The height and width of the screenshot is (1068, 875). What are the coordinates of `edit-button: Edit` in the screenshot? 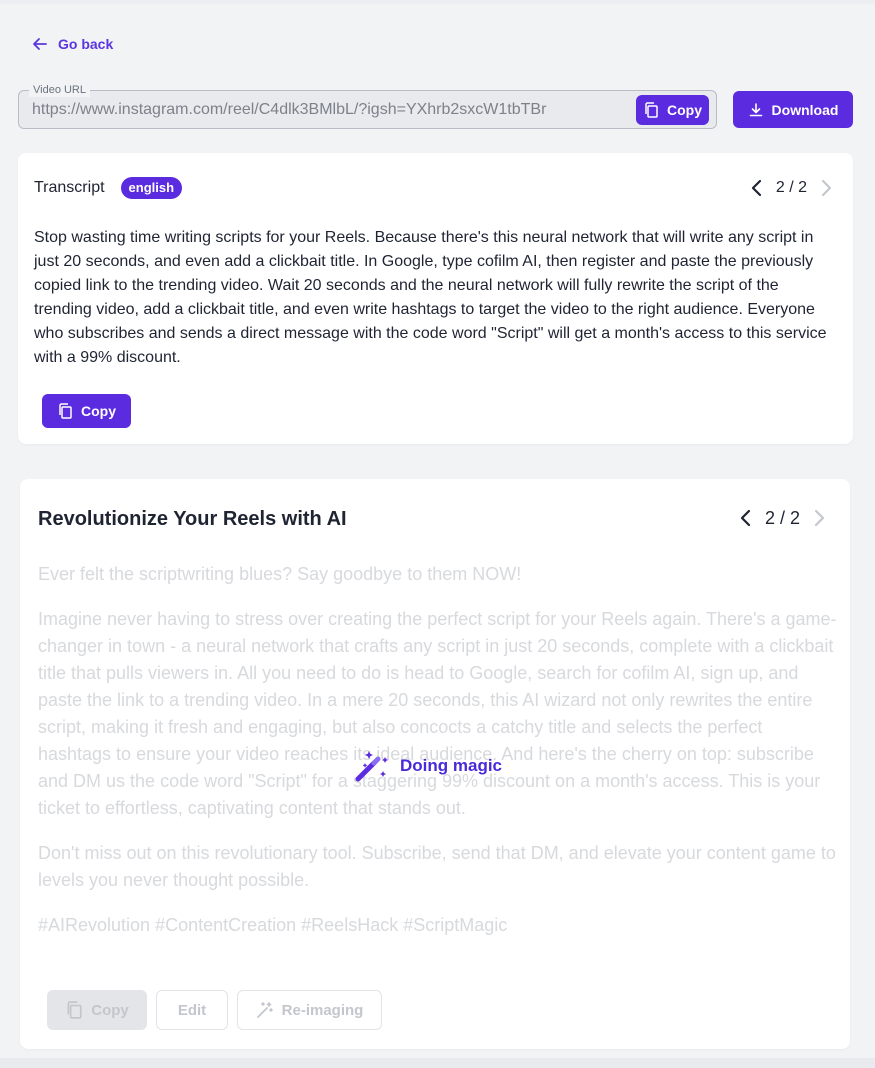 It's located at (192, 1010).